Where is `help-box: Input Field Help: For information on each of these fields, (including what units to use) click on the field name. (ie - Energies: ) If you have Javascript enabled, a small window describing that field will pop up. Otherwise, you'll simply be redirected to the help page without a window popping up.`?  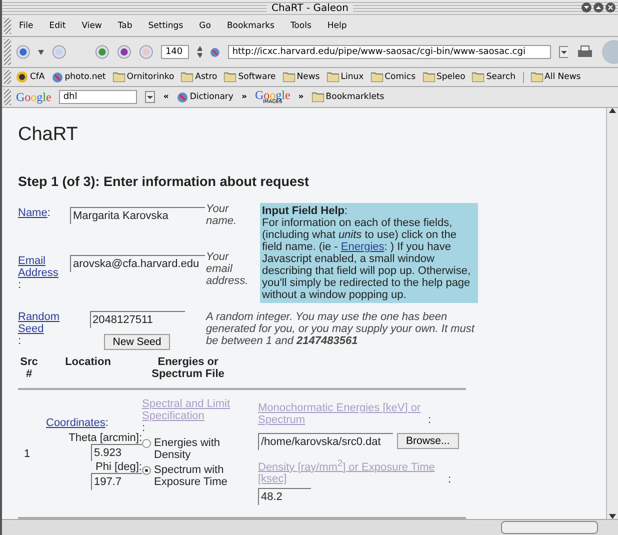
help-box: Input Field Help: For information on each of these fields, (including what units to use) click on the field name. (ie - Energies: ) If you have Javascript enabled, a small window describing that field will pop up. Otherwise, you'll simply be redirected to the help page without a window popping up. is located at coordinates (369, 253).